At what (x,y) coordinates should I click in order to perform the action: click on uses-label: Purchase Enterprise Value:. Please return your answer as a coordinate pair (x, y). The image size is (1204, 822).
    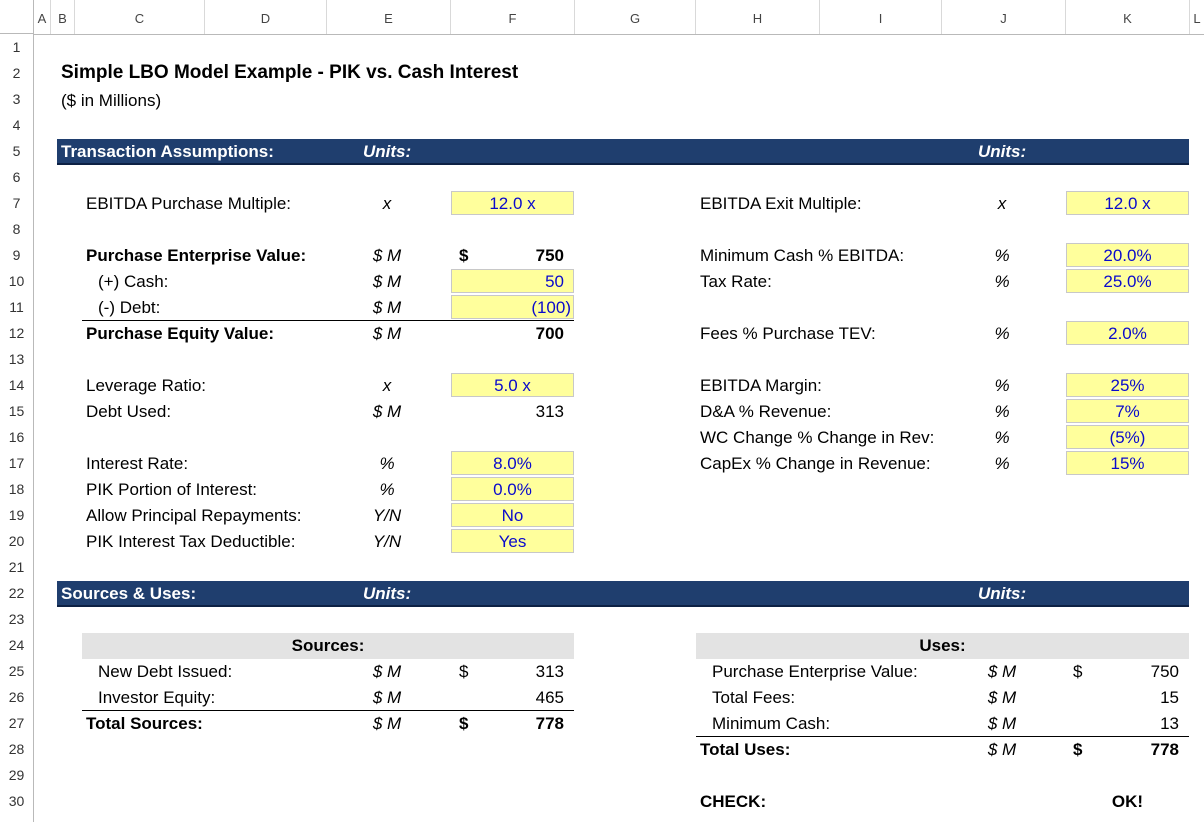
    Looking at the image, I should click on (815, 672).